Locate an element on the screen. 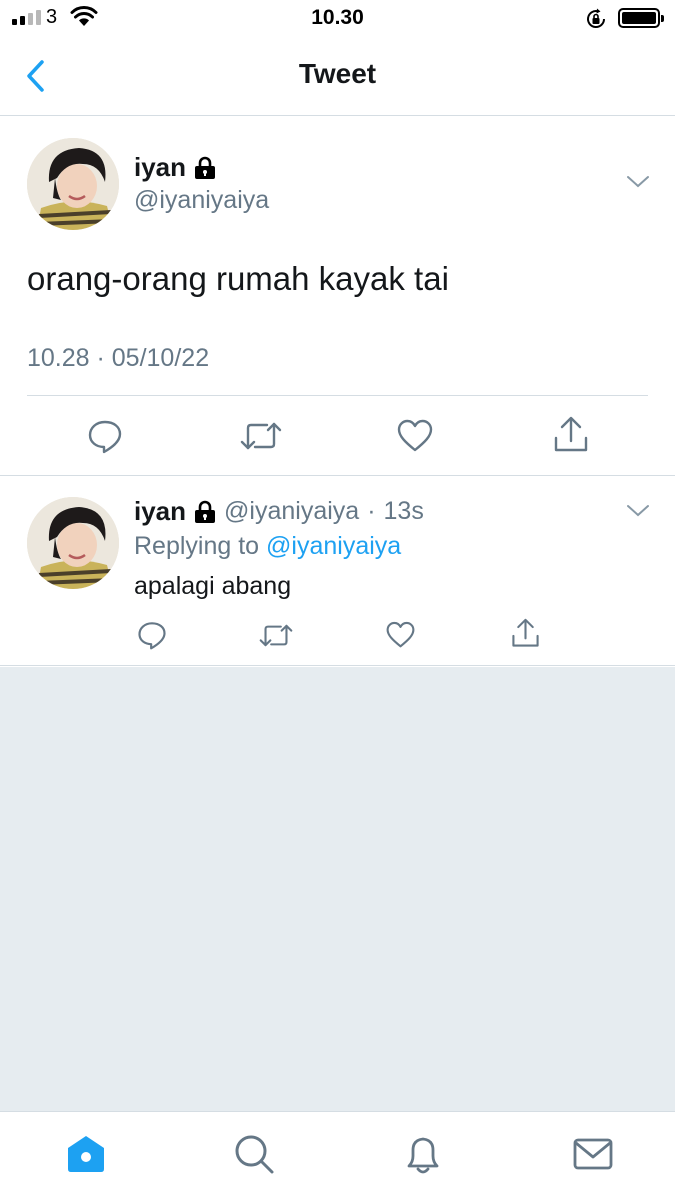  reply-author-handle: @iyaniyaiya is located at coordinates (291, 511).